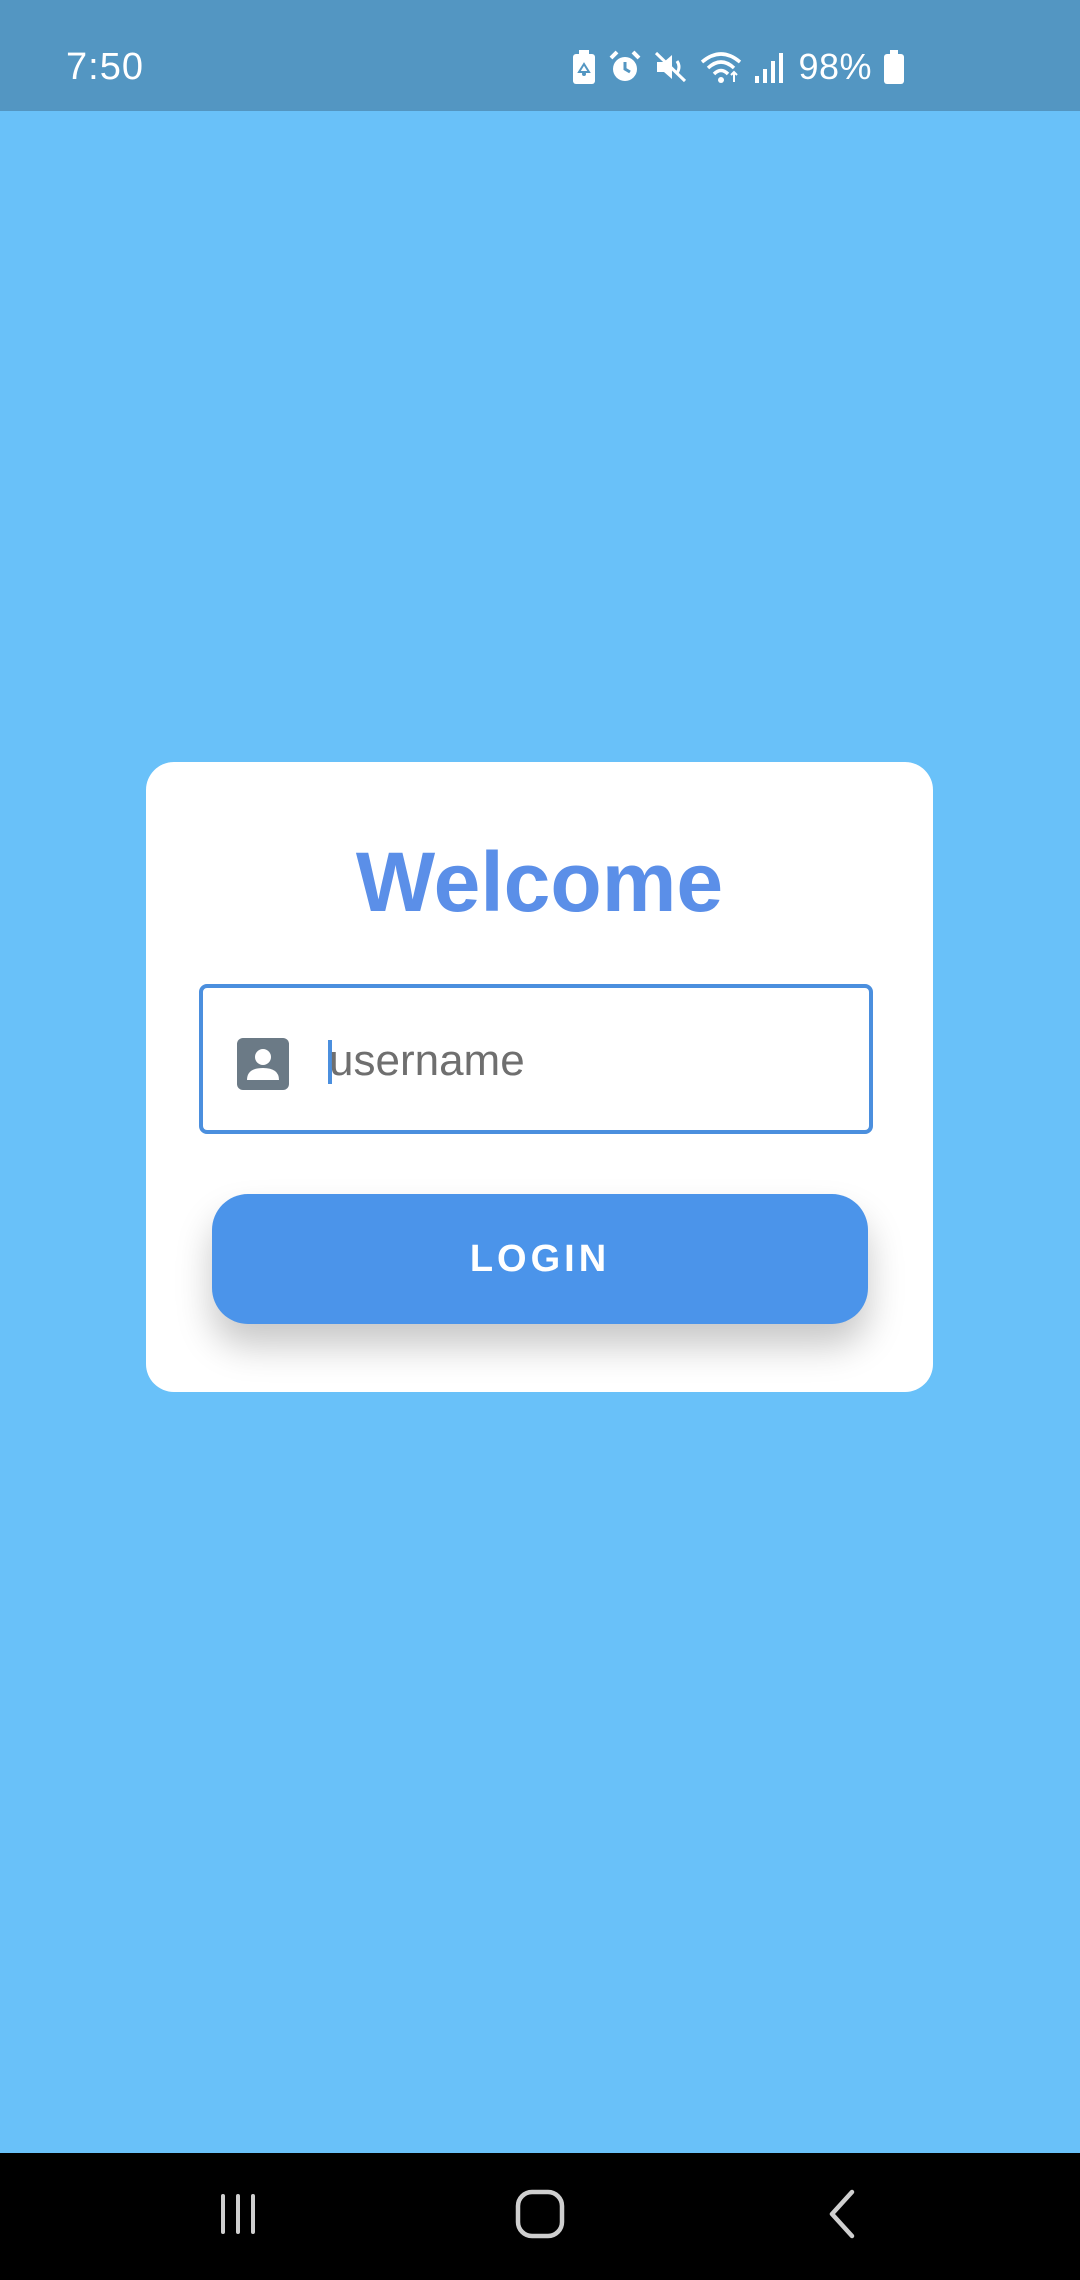 The image size is (1080, 2280). I want to click on recent-apps-button, so click(238, 2216).